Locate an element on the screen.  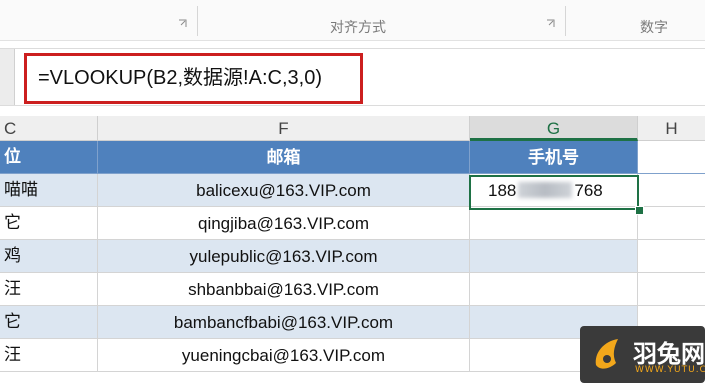
header-cell-c: 位 is located at coordinates (49, 157).